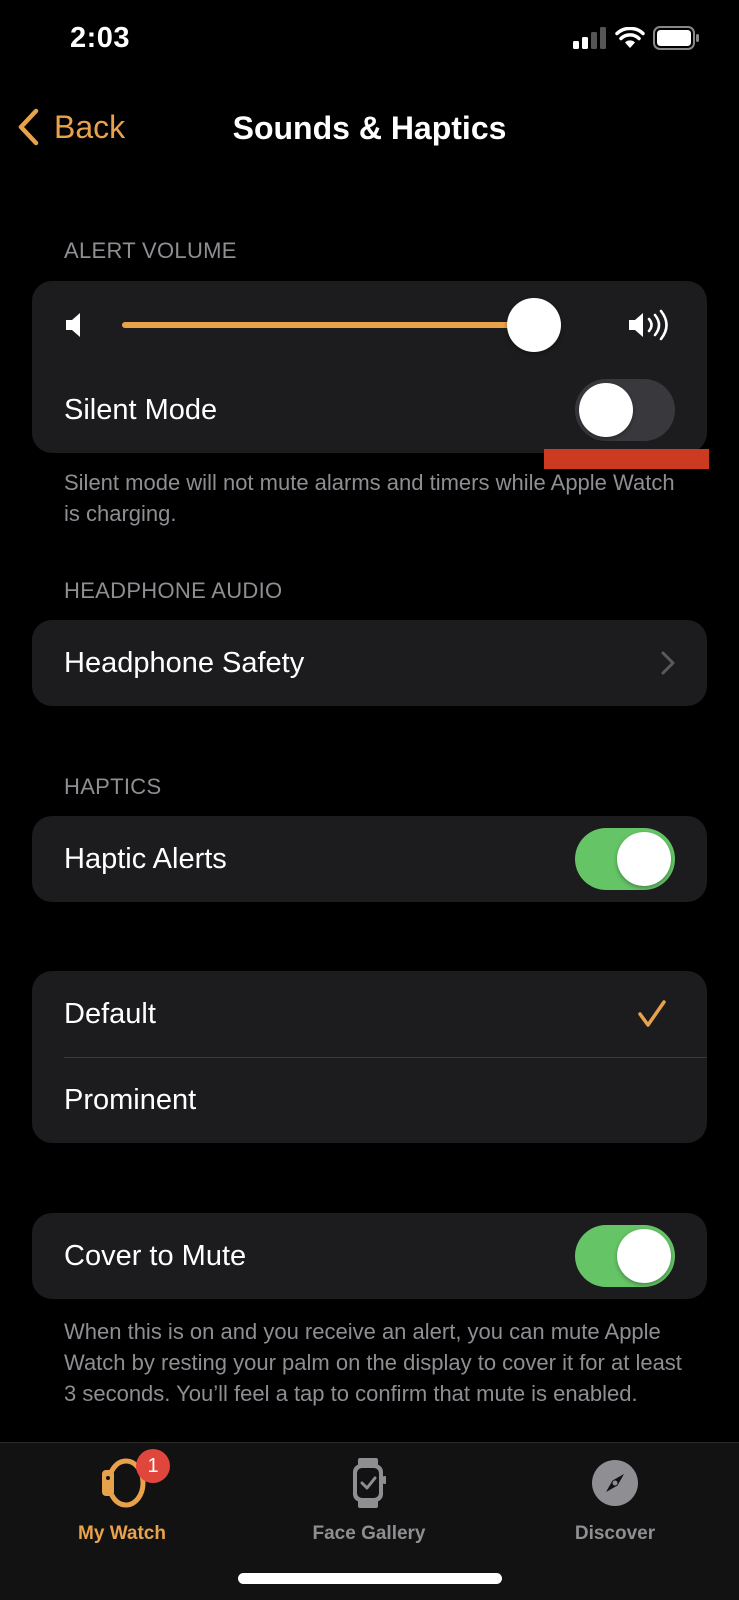 The width and height of the screenshot is (739, 1600). Describe the element at coordinates (141, 409) in the screenshot. I see `silent-mode-label: Silent Mode` at that location.